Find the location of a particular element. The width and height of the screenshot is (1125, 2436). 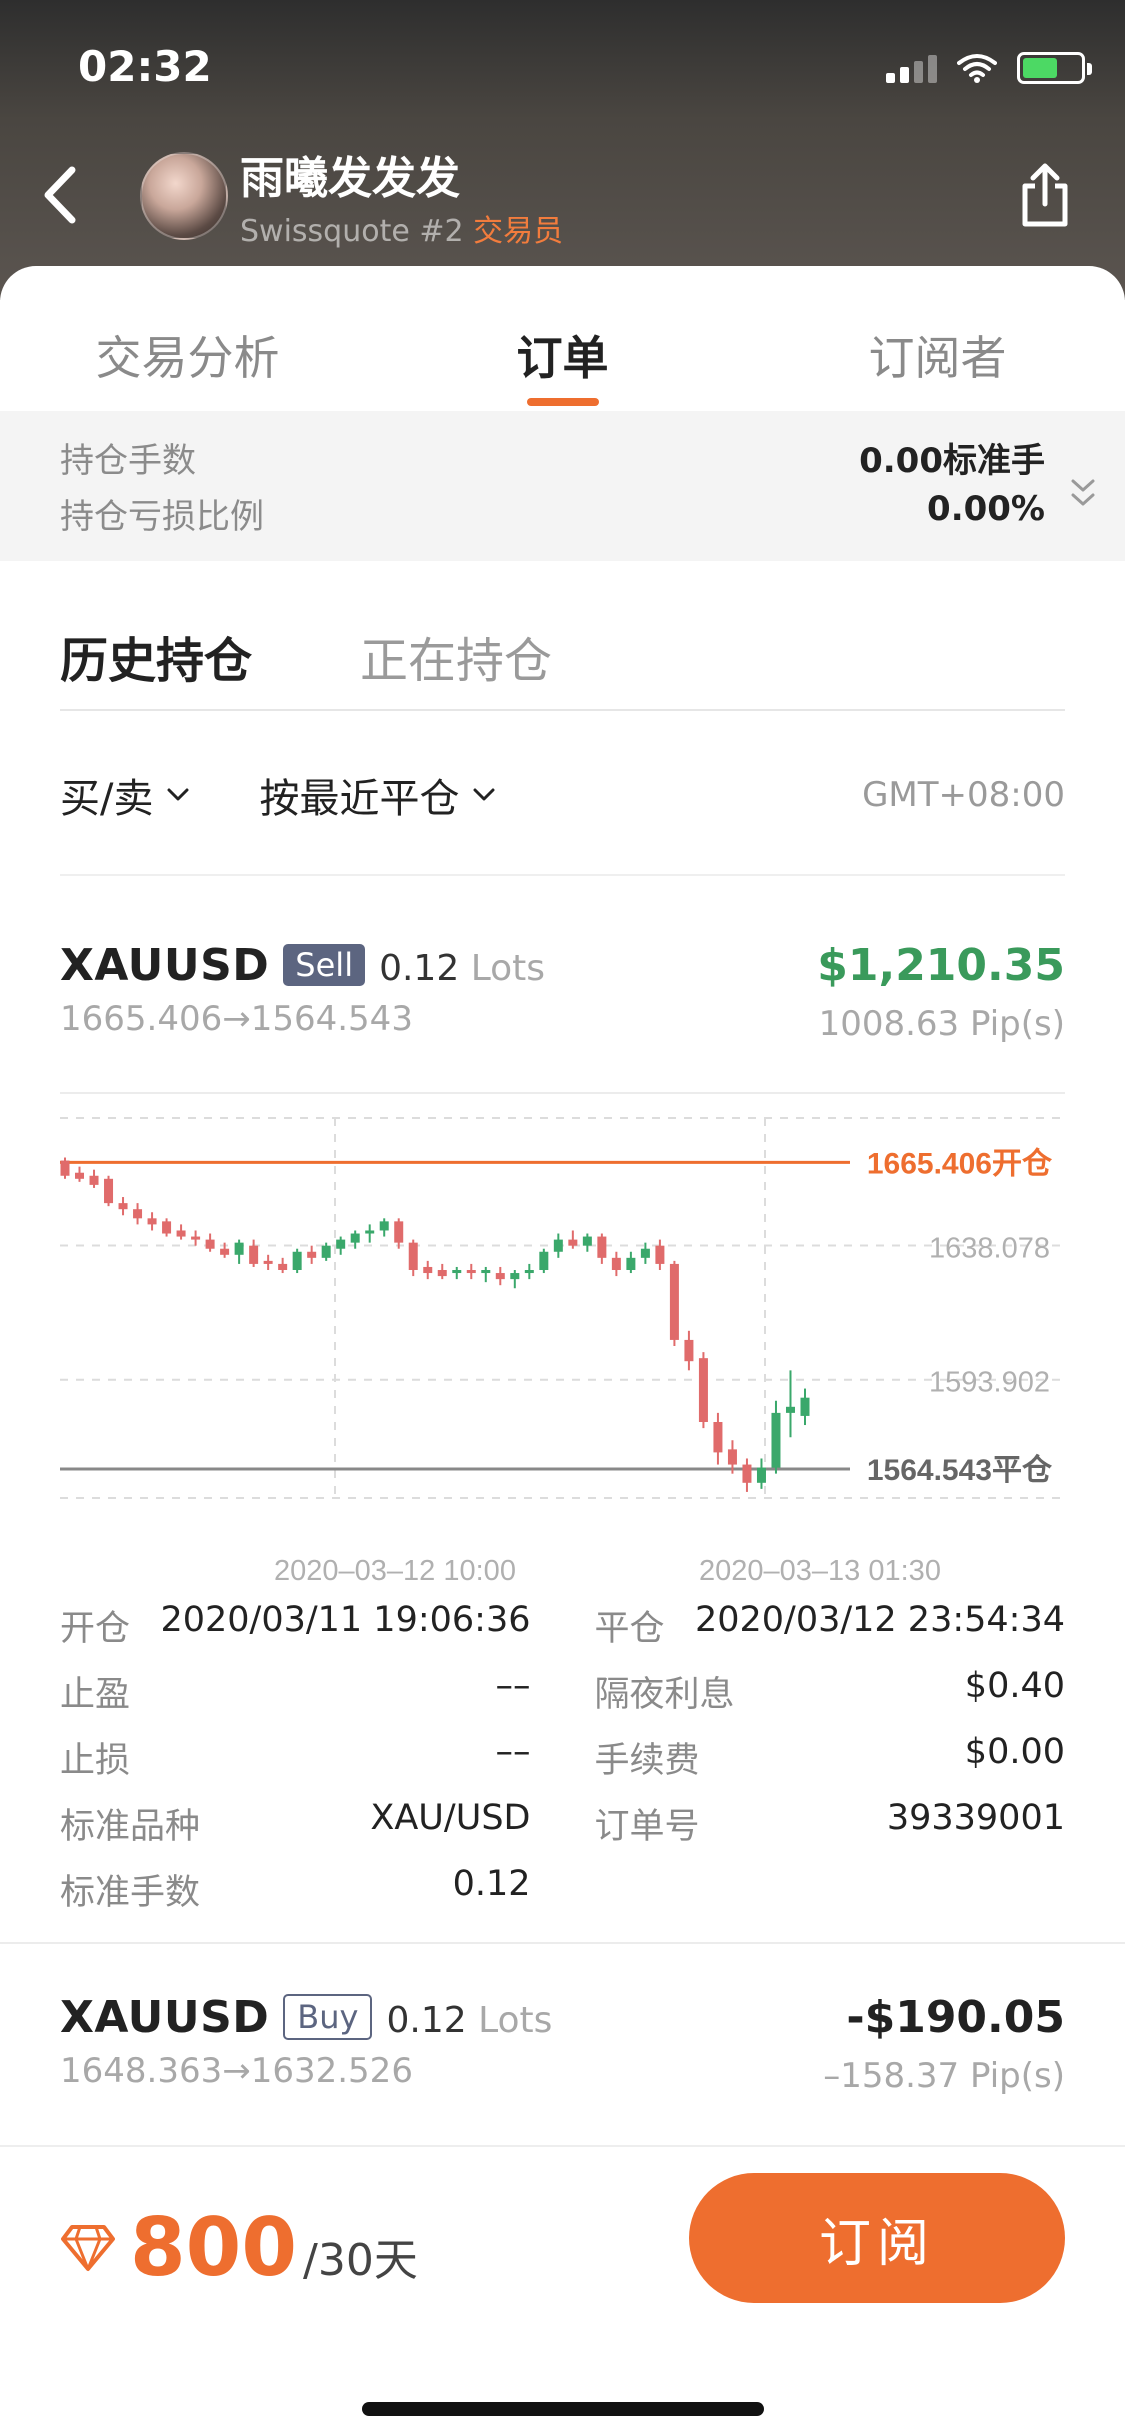

loss-ratio-value: 0.00% is located at coordinates (986, 509).